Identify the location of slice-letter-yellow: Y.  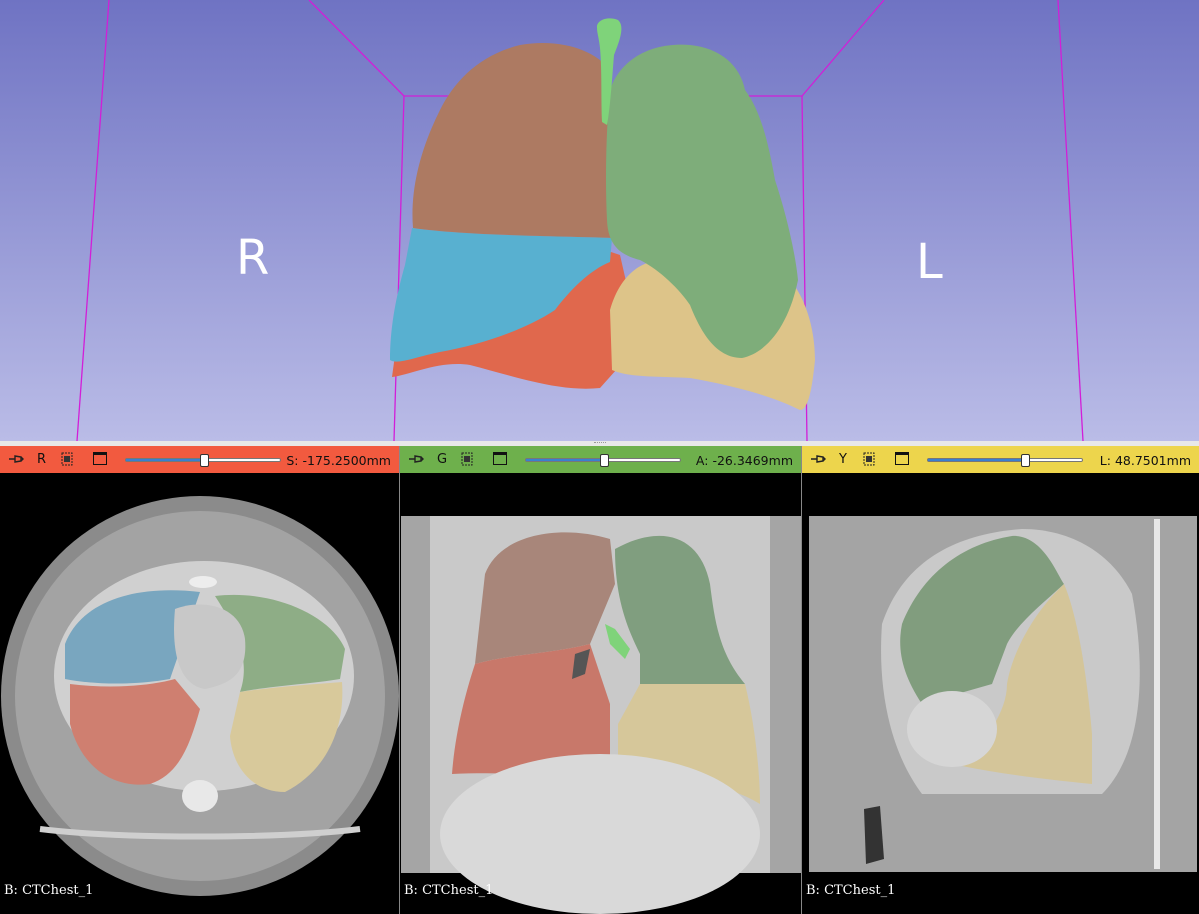
(843, 459).